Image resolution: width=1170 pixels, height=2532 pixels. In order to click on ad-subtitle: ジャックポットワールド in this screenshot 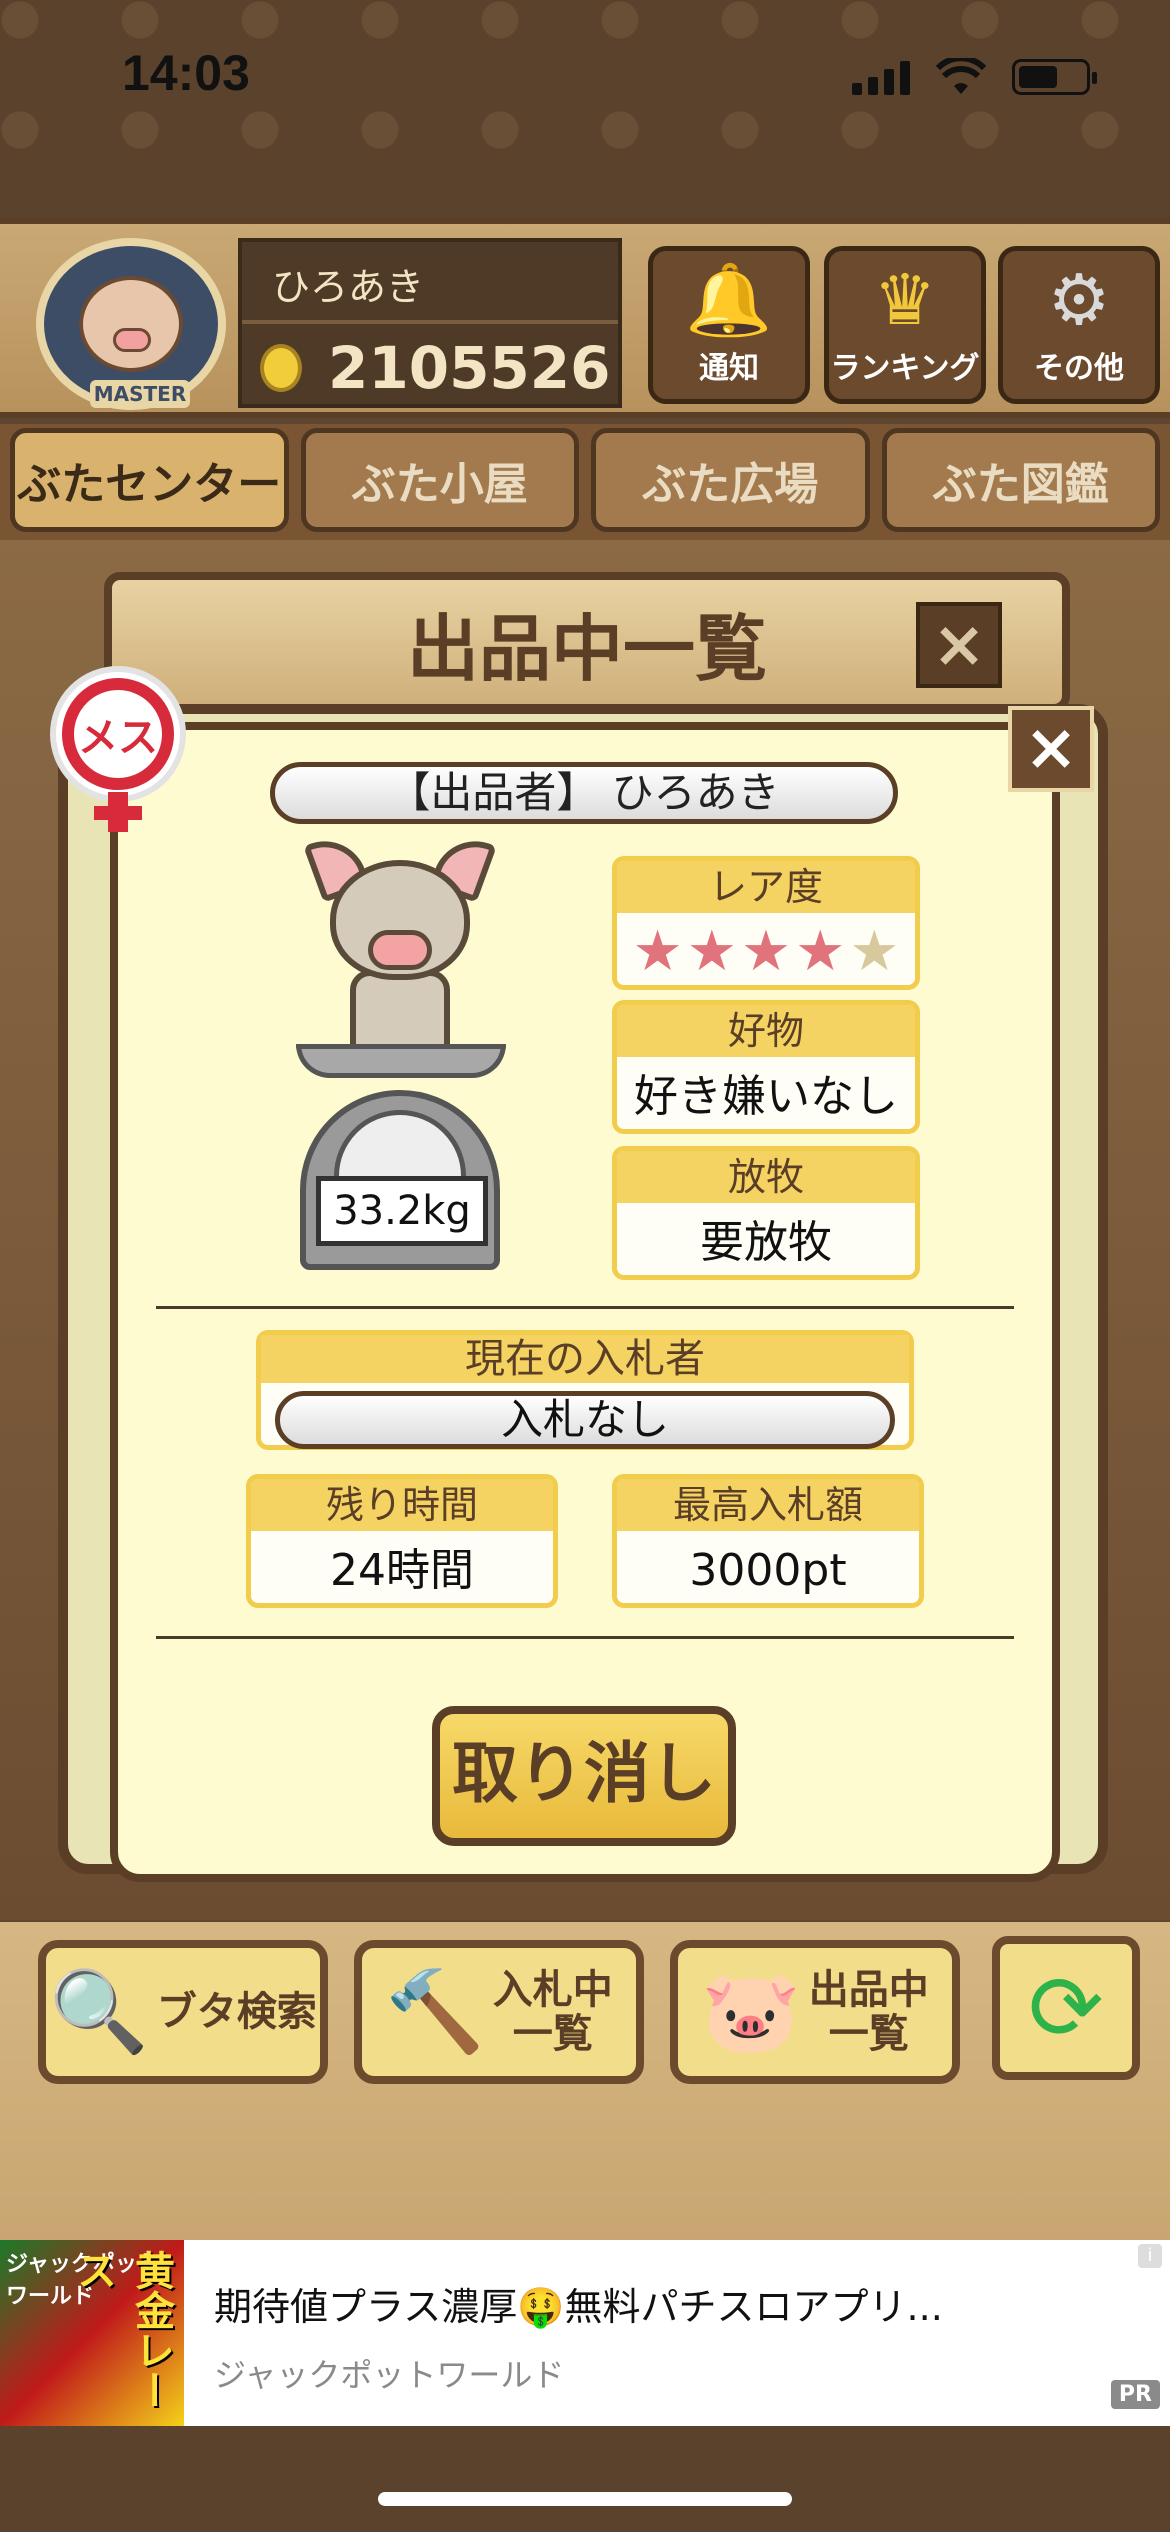, I will do `click(389, 2375)`.